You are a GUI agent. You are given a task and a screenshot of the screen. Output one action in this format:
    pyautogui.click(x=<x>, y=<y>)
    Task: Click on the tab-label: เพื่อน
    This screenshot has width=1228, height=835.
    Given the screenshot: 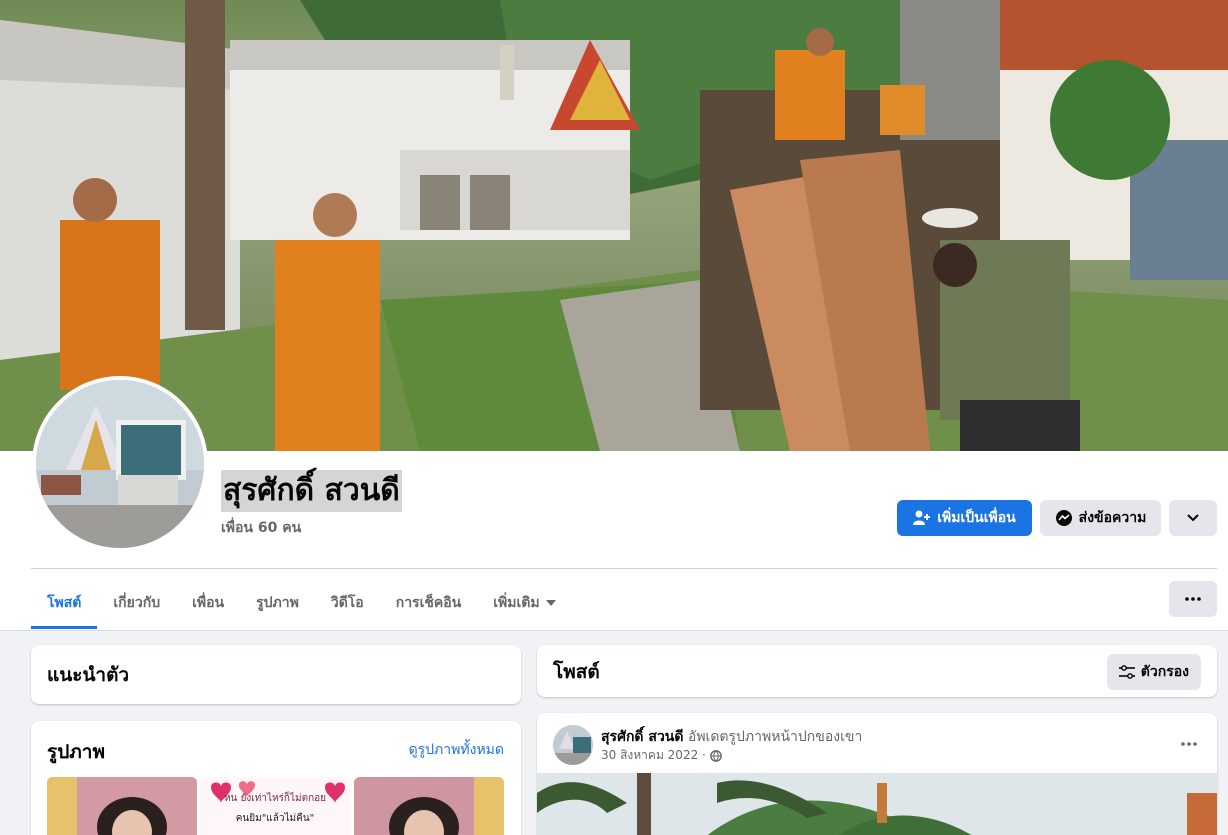 What is the action you would take?
    pyautogui.click(x=208, y=603)
    